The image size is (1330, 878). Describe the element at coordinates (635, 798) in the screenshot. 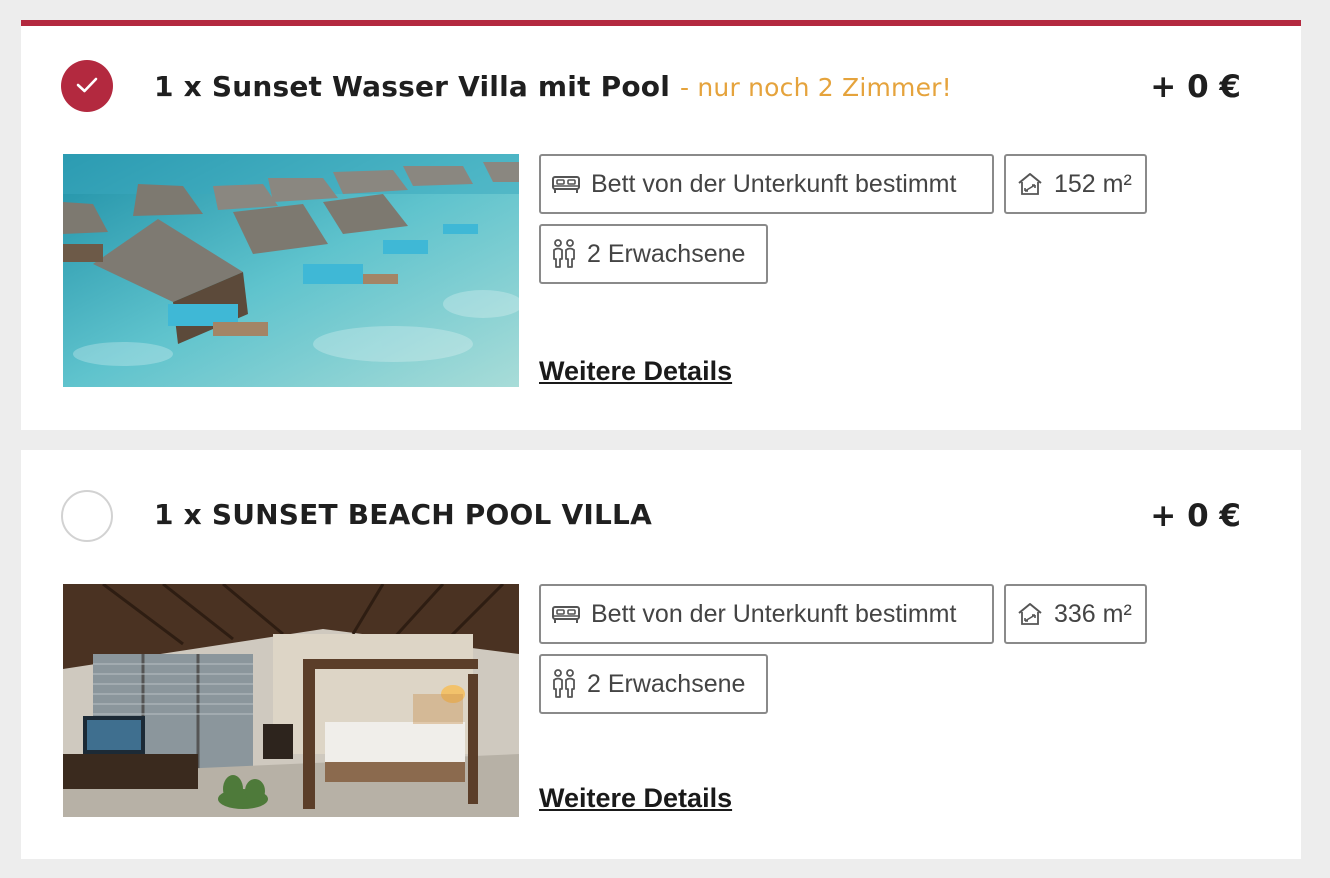

I see `more-details-link-2: Weitere Details` at that location.